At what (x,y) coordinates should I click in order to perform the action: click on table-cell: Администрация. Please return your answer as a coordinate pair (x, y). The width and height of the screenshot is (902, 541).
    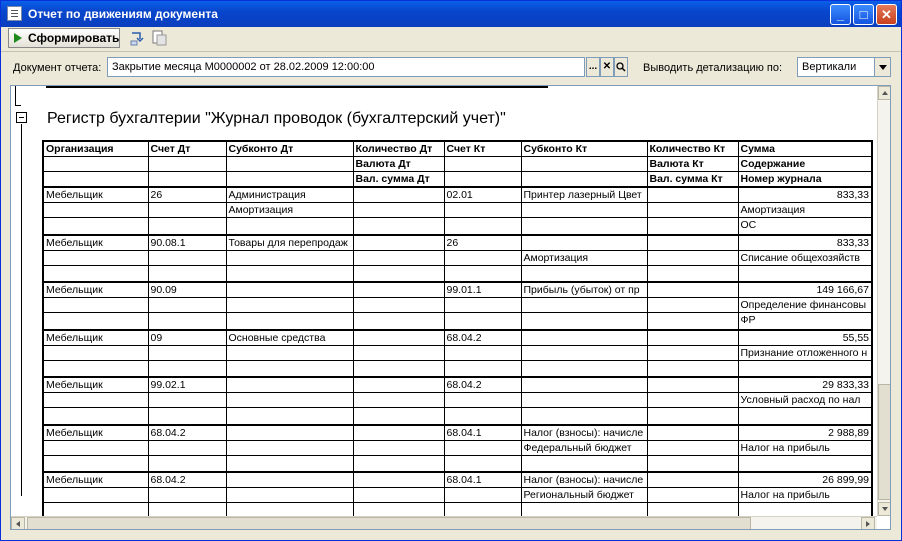
    Looking at the image, I should click on (289, 194).